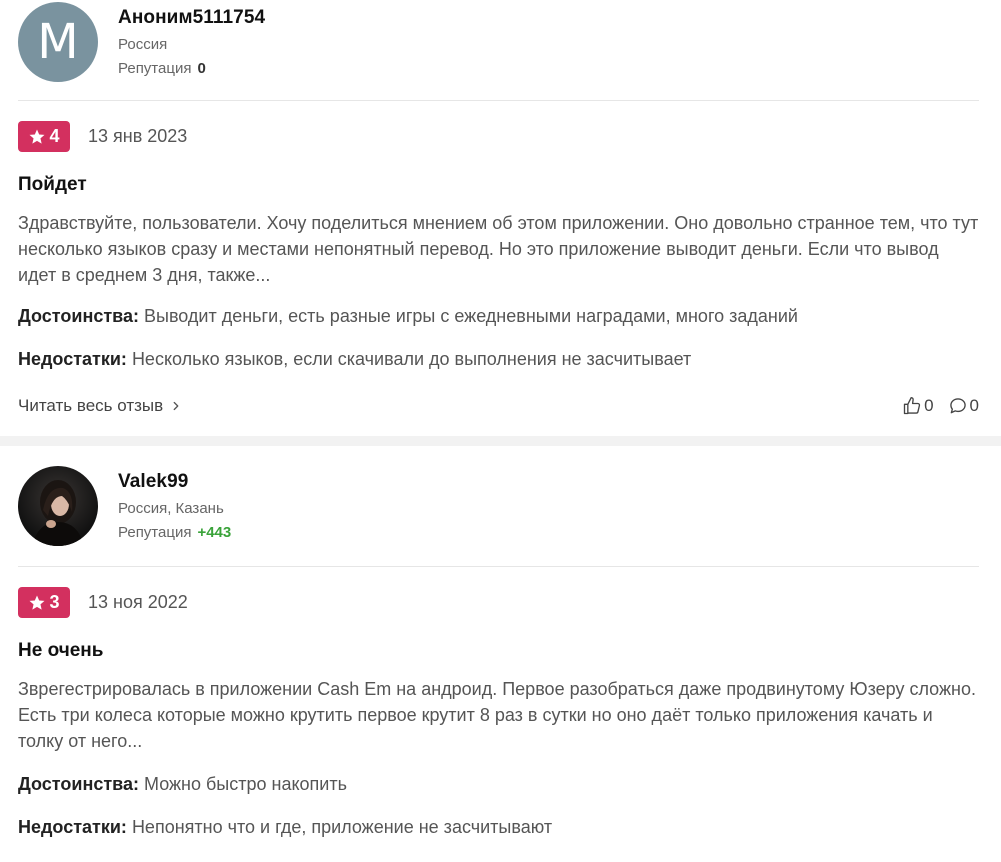  Describe the element at coordinates (171, 508) in the screenshot. I see `user-location: Россия, Казань` at that location.